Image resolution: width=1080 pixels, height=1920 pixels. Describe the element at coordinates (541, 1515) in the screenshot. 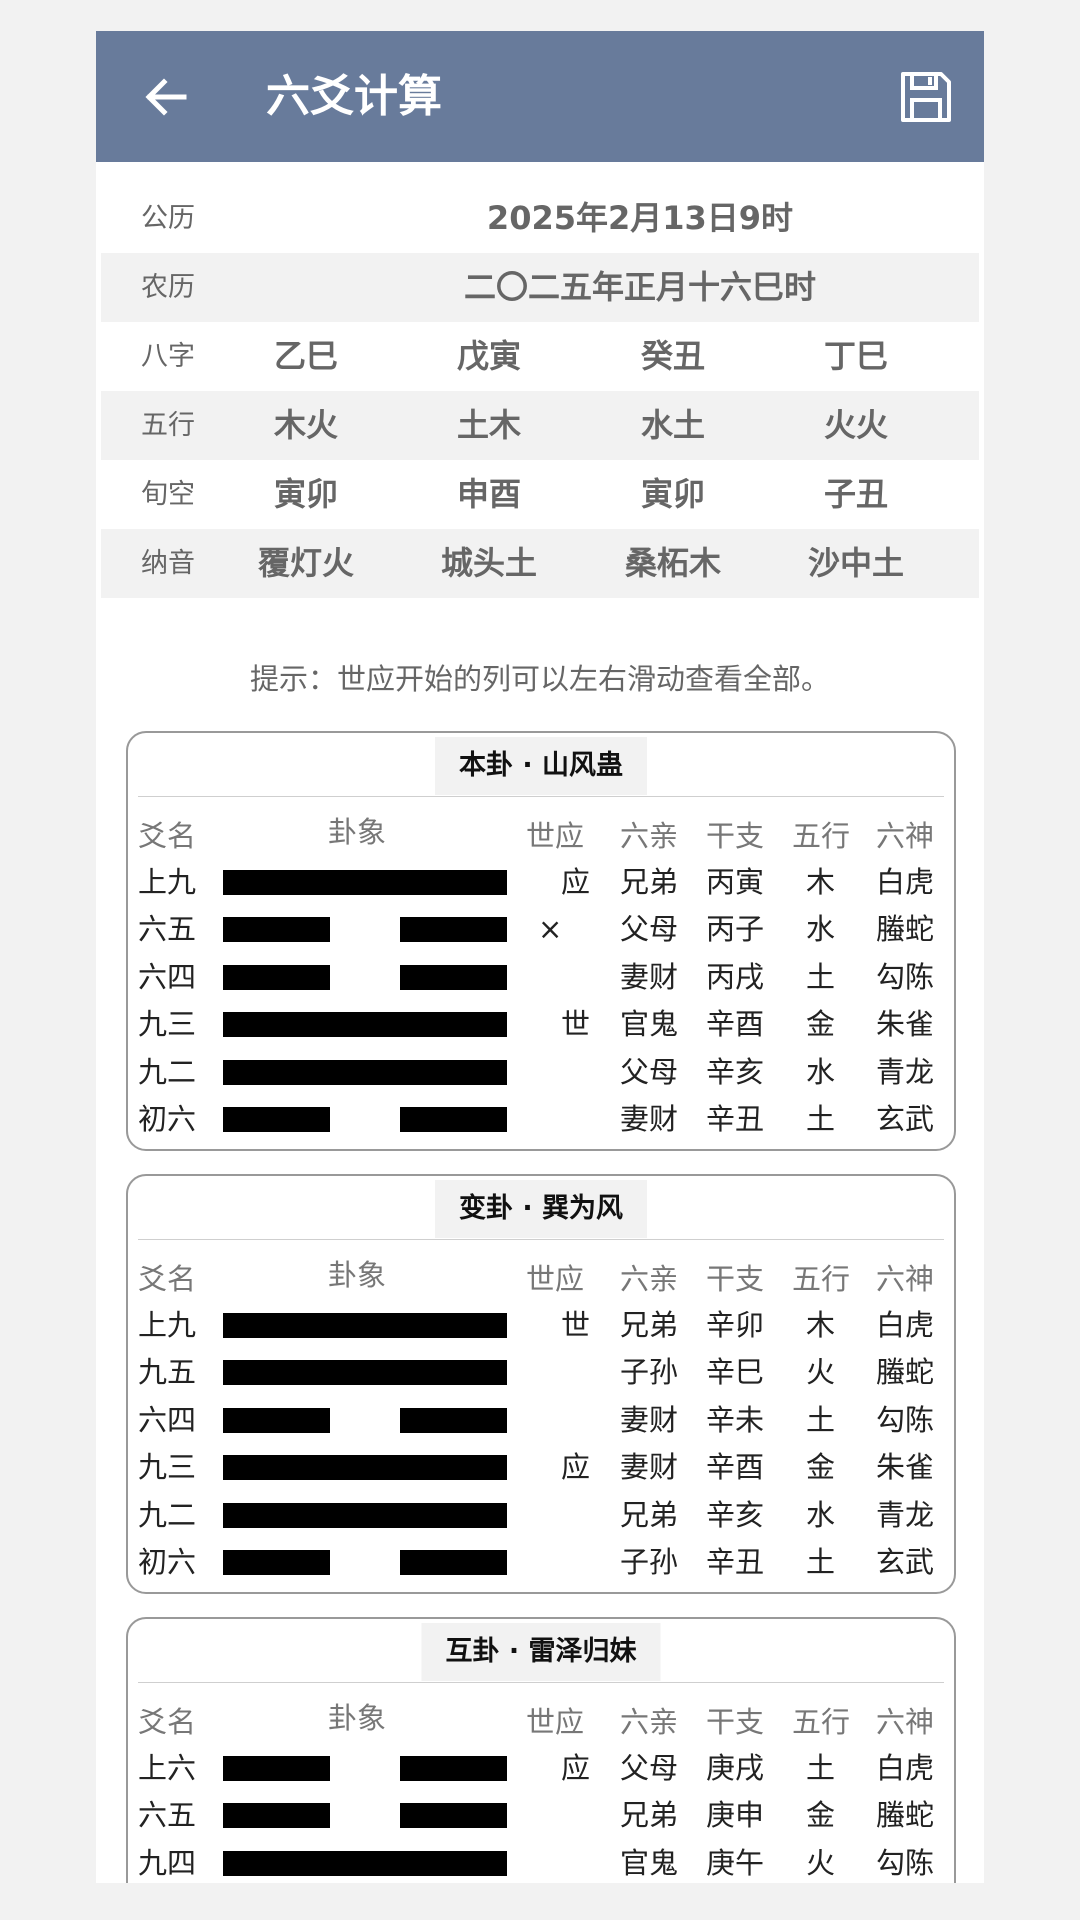

I see `yao-row: 九二 兄弟 辛亥 水 青龙` at that location.